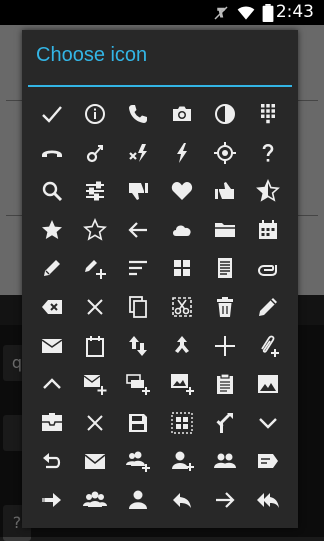 The height and width of the screenshot is (541, 324). I want to click on call-blocked-icon, so click(138, 153).